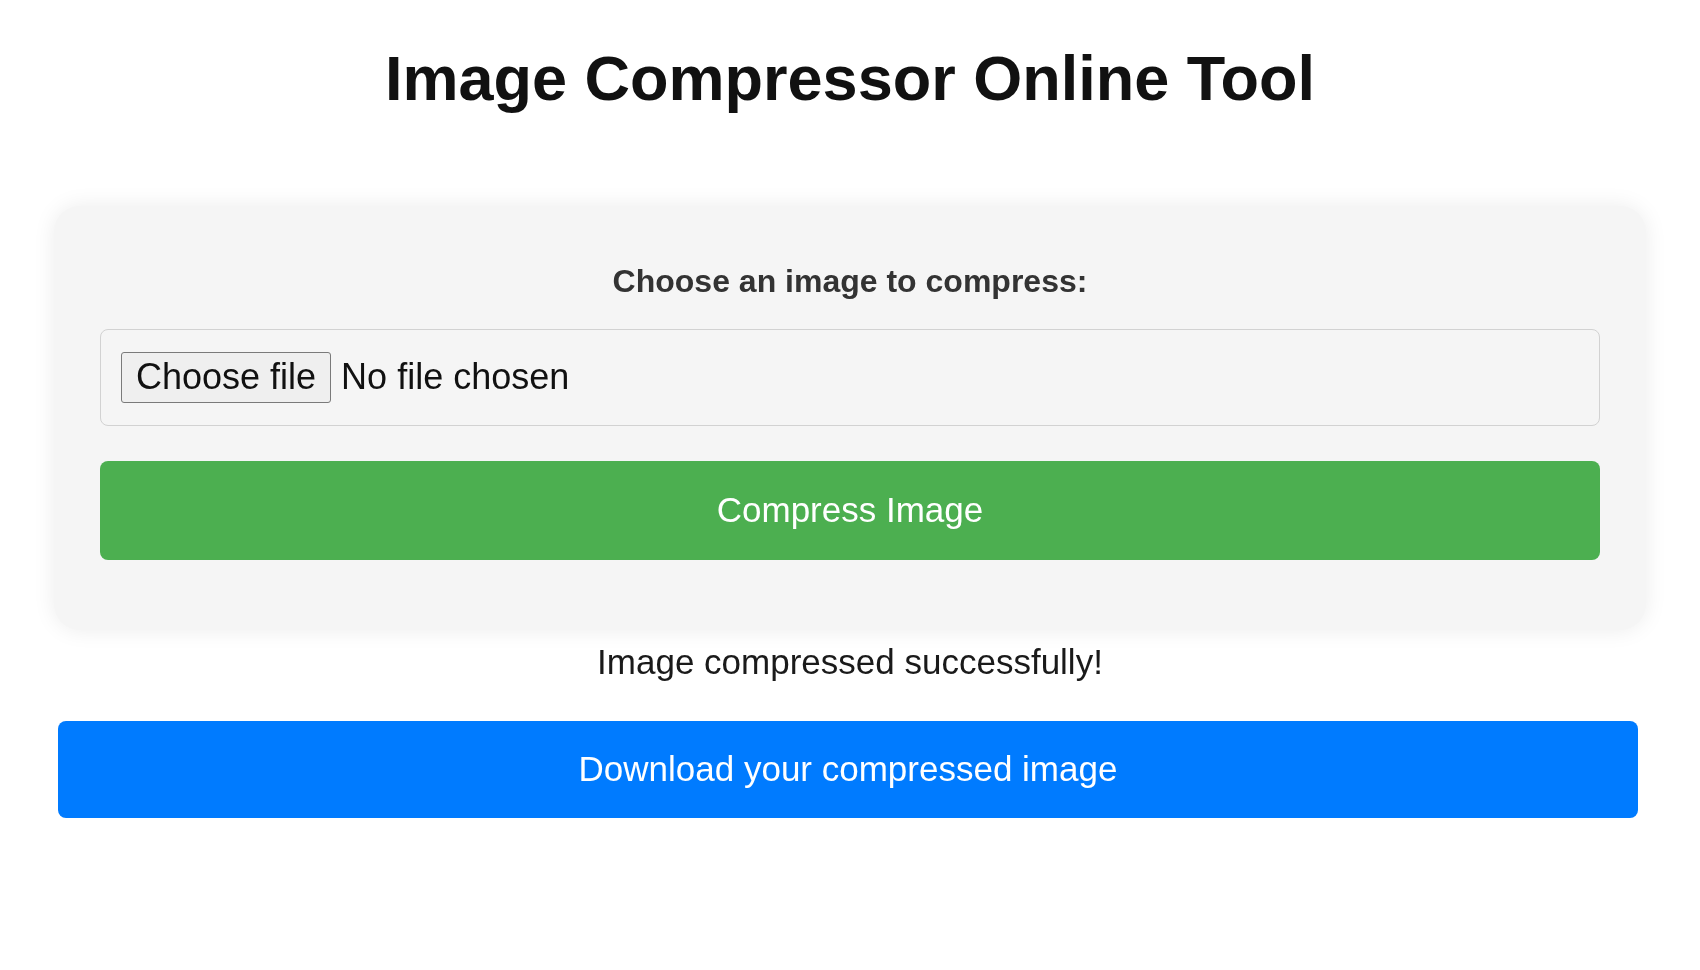 This screenshot has height=970, width=1700. I want to click on success-message: Image compressed successfully!, so click(850, 662).